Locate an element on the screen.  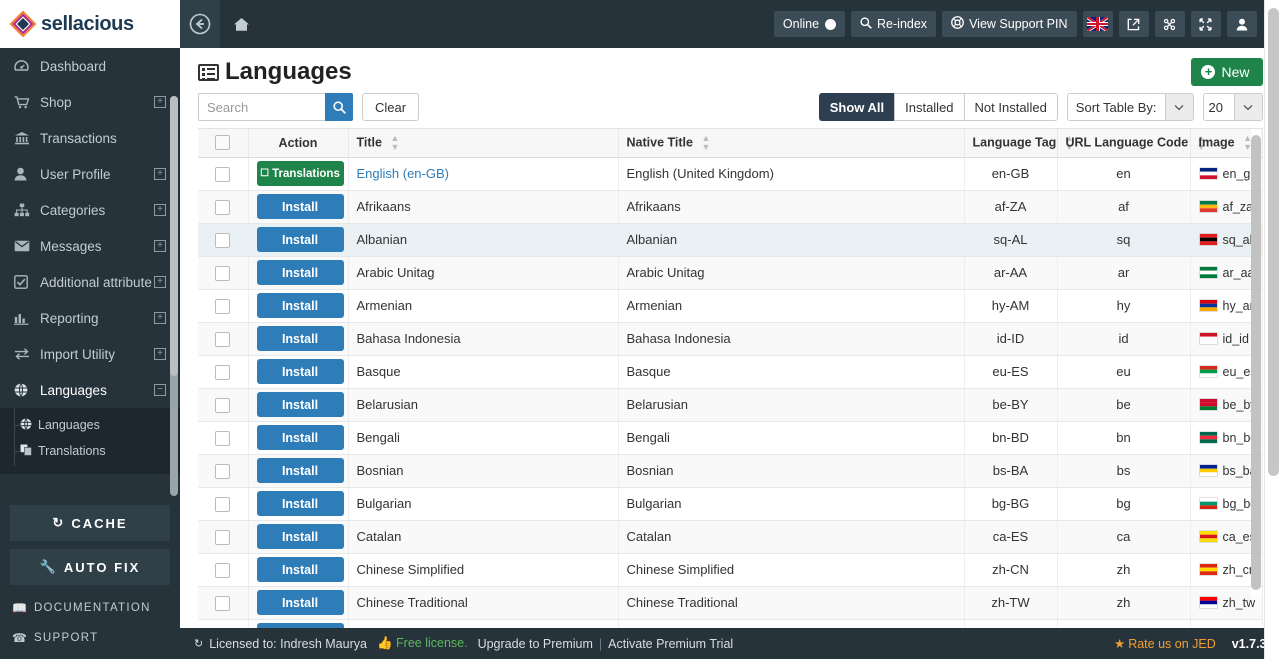
view-support-pin-button: View Support PIN is located at coordinates (1009, 24).